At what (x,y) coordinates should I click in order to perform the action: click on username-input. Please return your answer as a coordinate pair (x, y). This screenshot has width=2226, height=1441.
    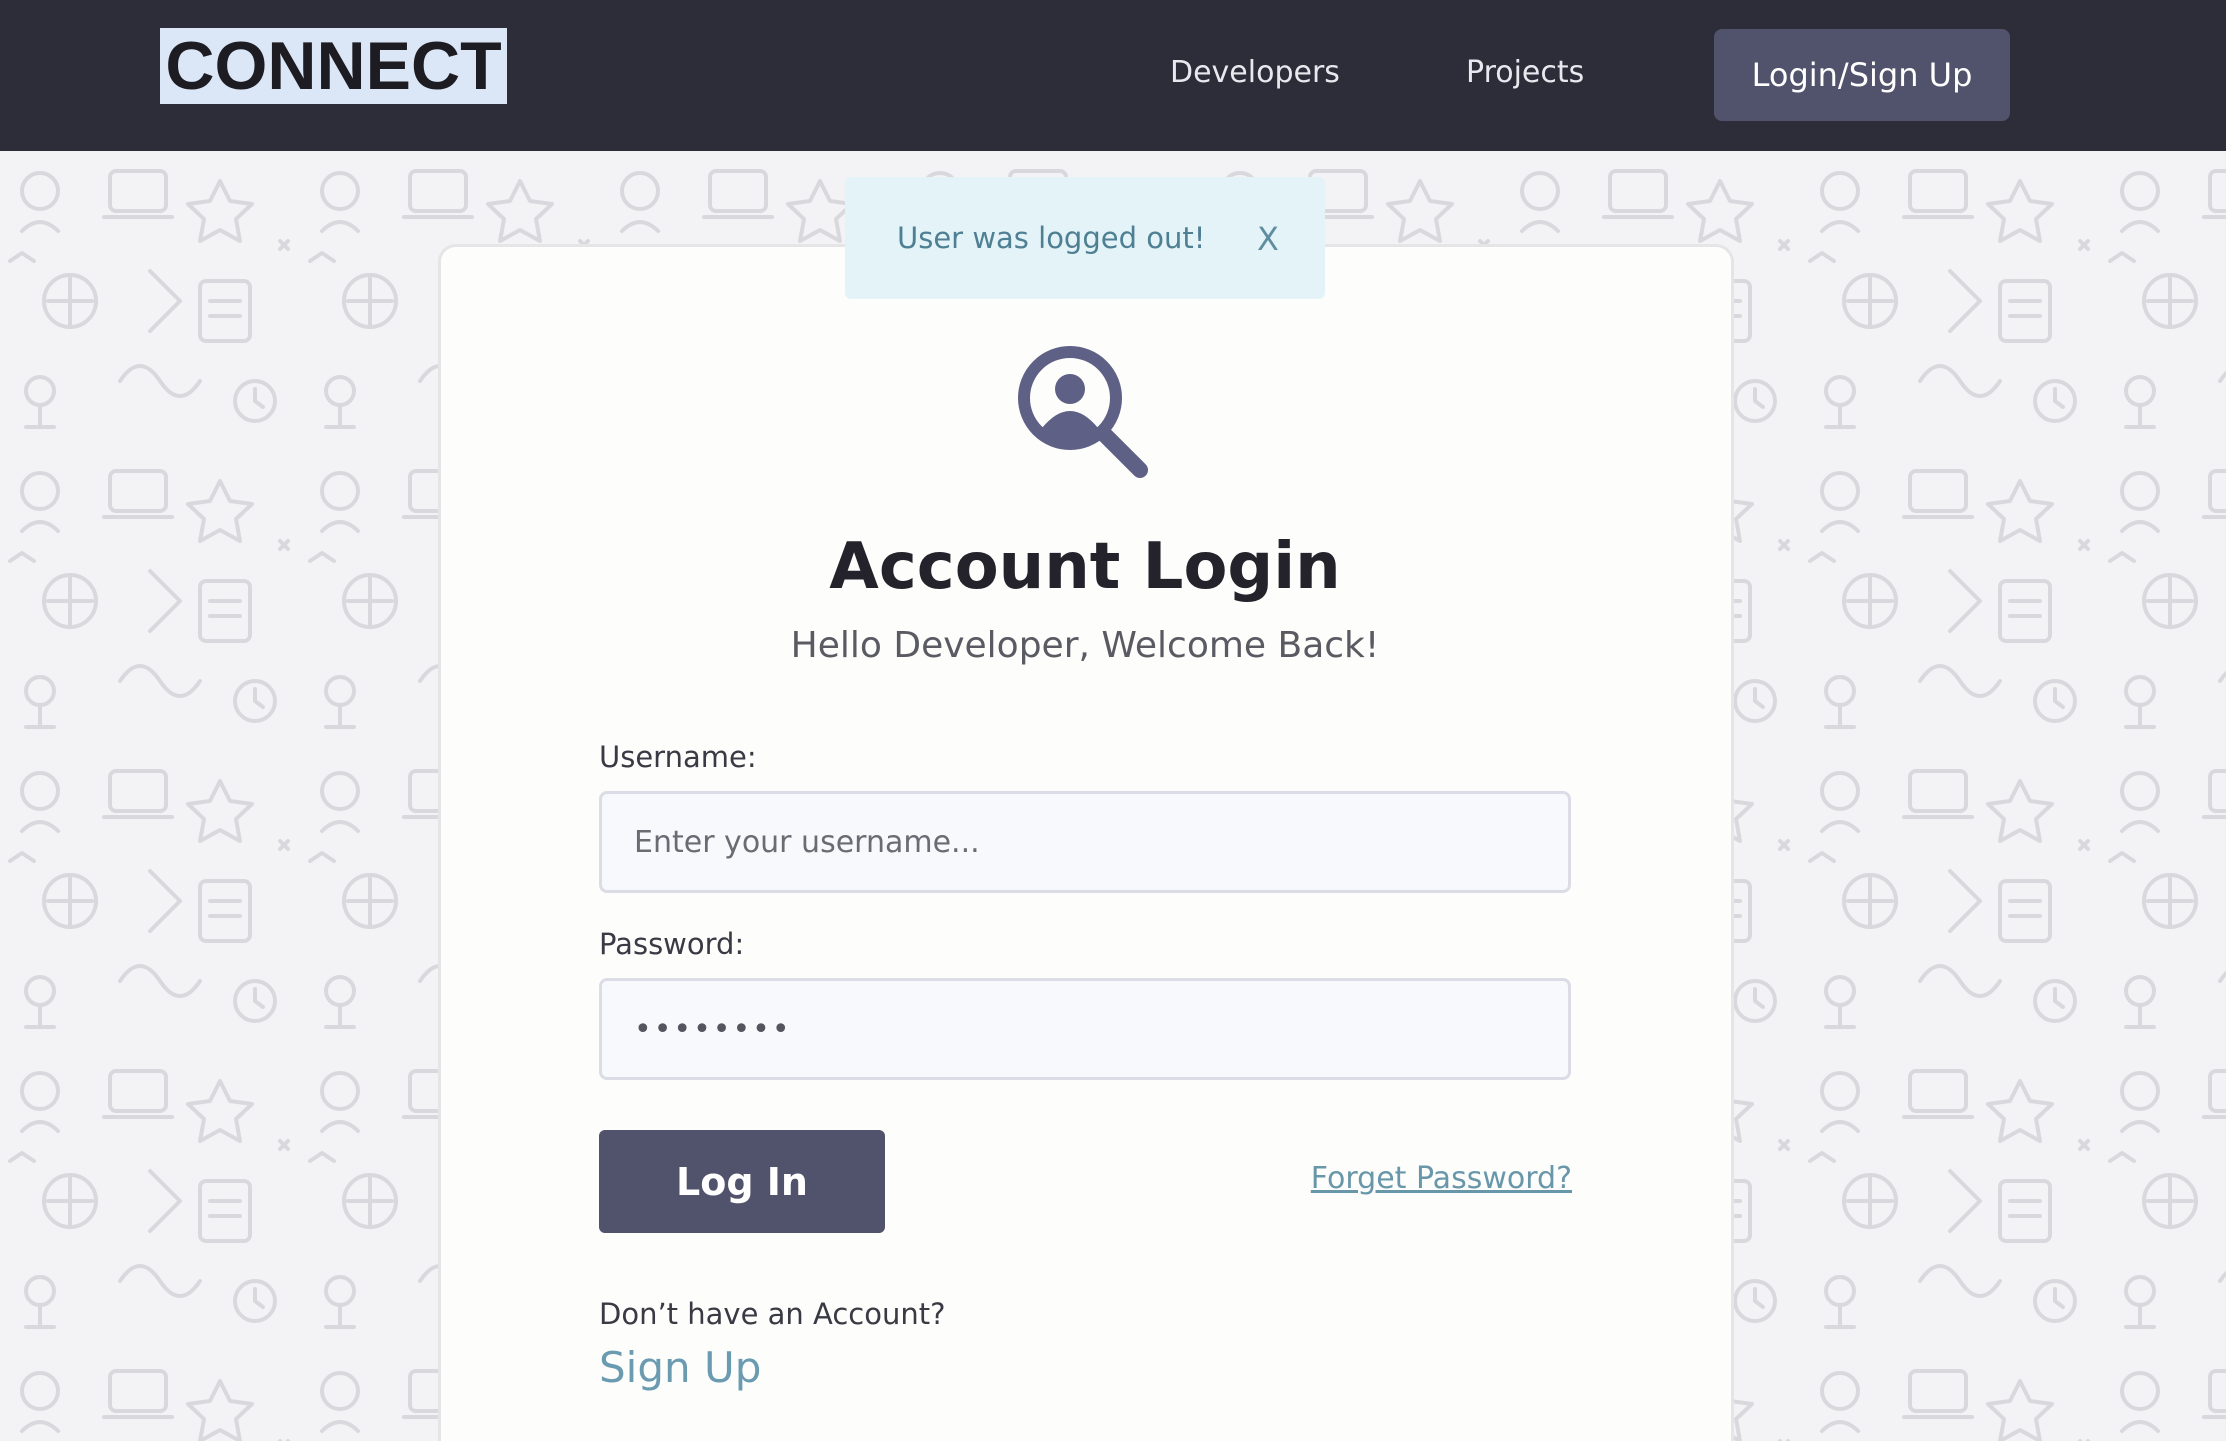
    Looking at the image, I should click on (1085, 842).